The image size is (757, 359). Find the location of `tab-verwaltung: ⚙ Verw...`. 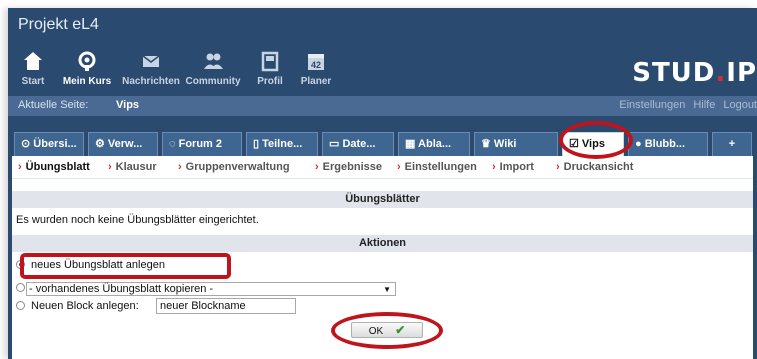

tab-verwaltung: ⚙ Verw... is located at coordinates (123, 144).